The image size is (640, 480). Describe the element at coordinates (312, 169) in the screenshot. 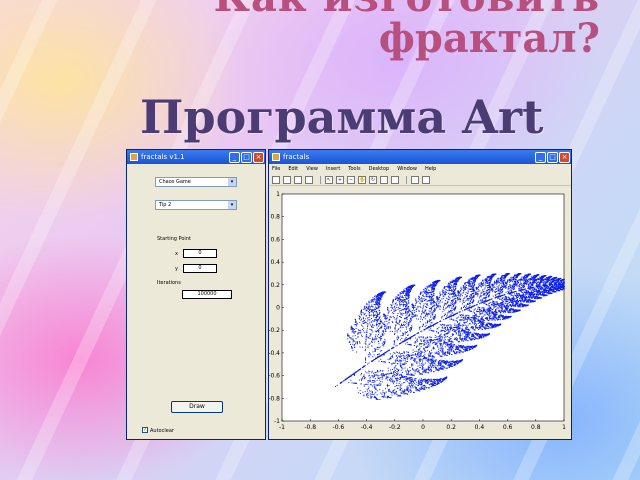

I see `menu-view: View` at that location.